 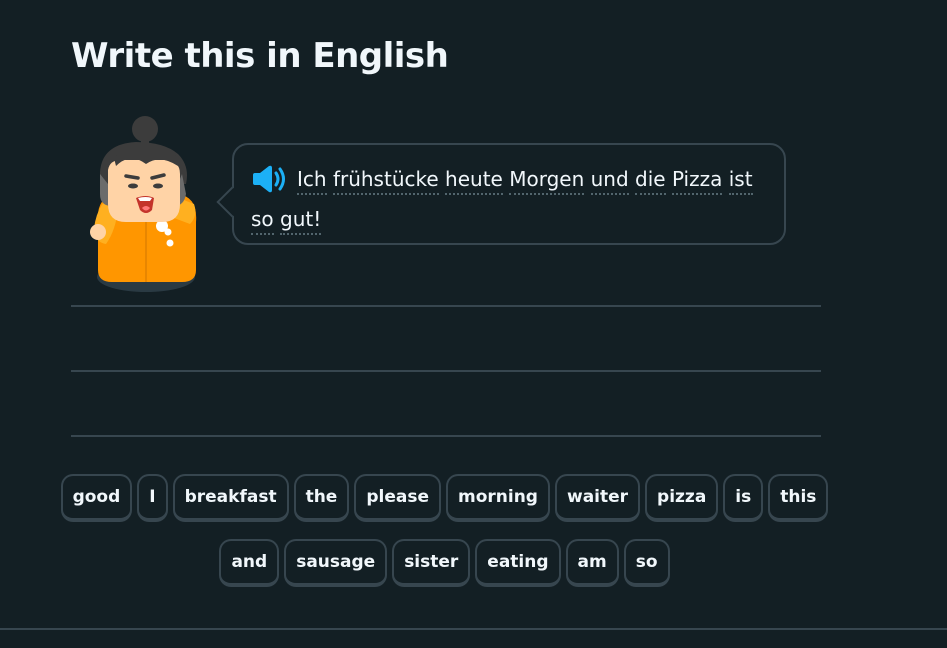 What do you see at coordinates (592, 563) in the screenshot?
I see `word-chip: am` at bounding box center [592, 563].